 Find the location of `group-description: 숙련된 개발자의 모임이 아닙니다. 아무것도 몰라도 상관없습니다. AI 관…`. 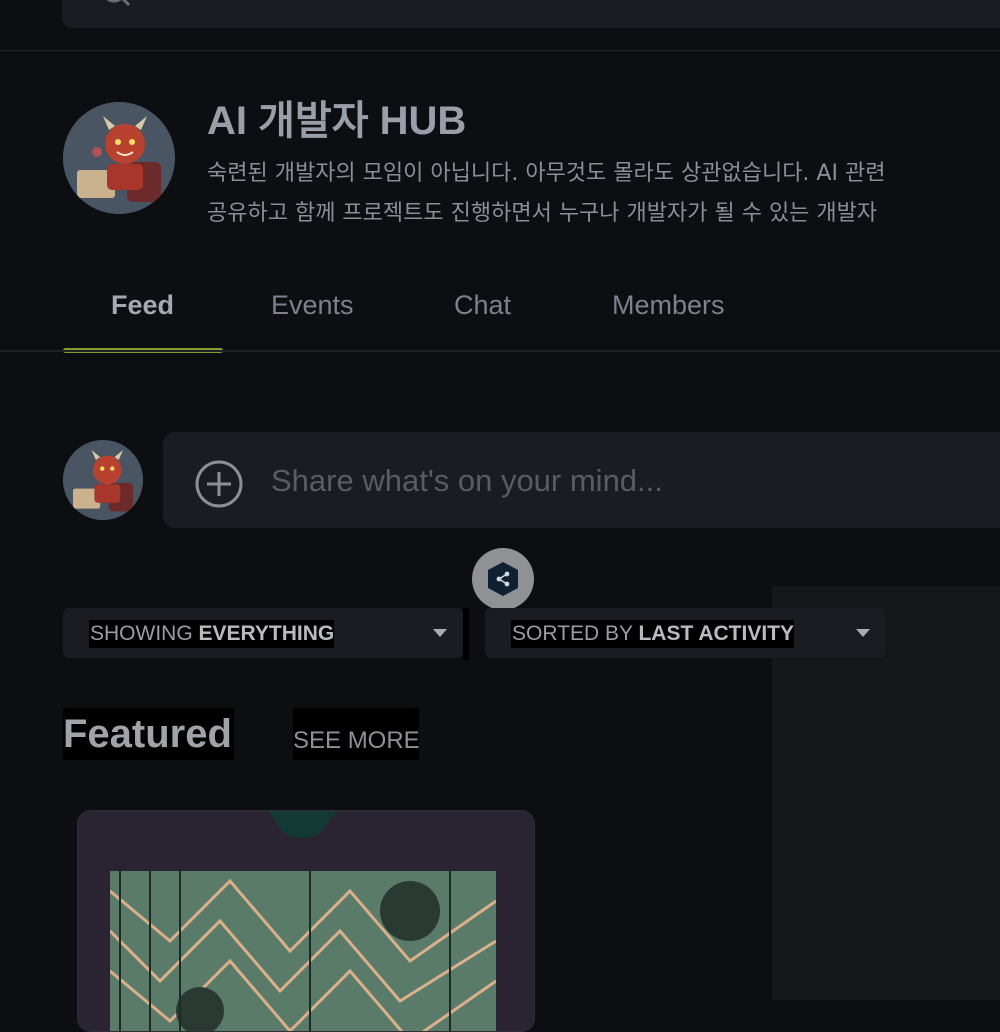

group-description: 숙련된 개발자의 모임이 아닙니다. 아무것도 몰라도 상관없습니다. AI 관… is located at coordinates (603, 194).